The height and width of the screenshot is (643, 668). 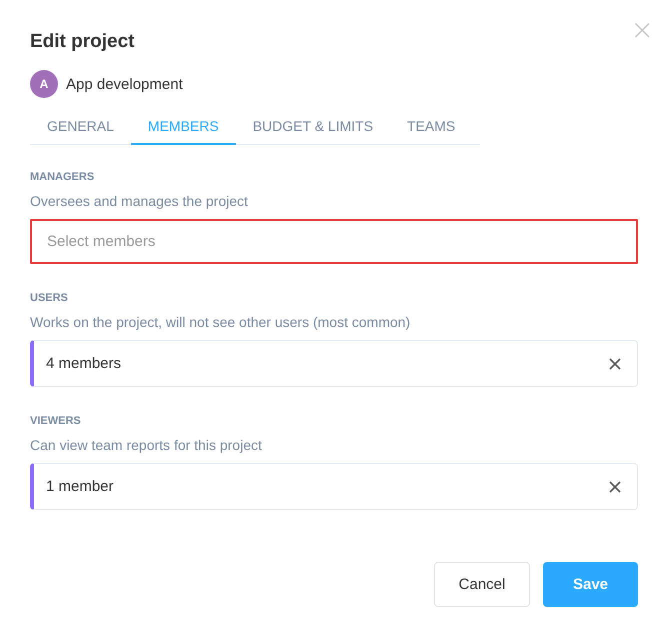 I want to click on section-description: Can view team reports for this project, so click(x=146, y=445).